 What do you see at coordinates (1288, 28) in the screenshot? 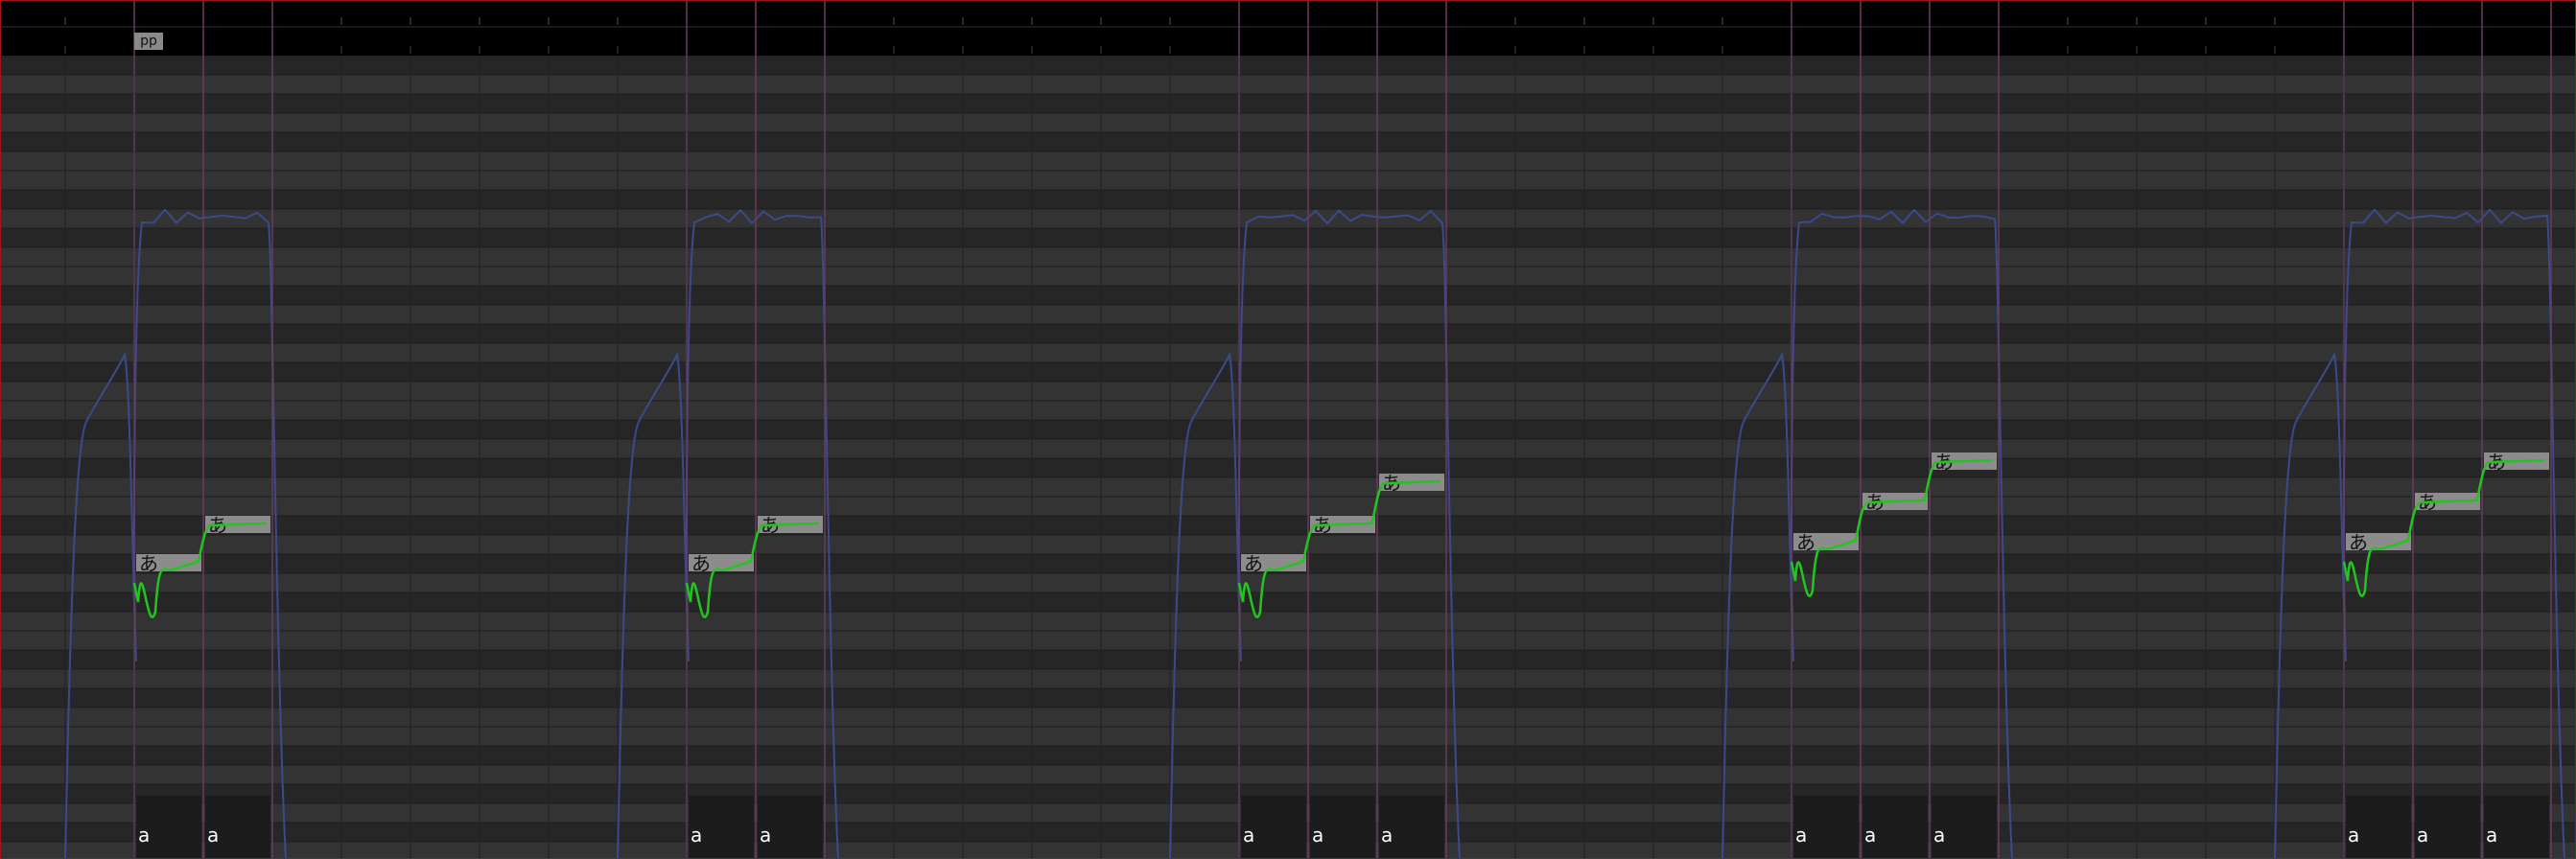
I see `timeline-ruler` at bounding box center [1288, 28].